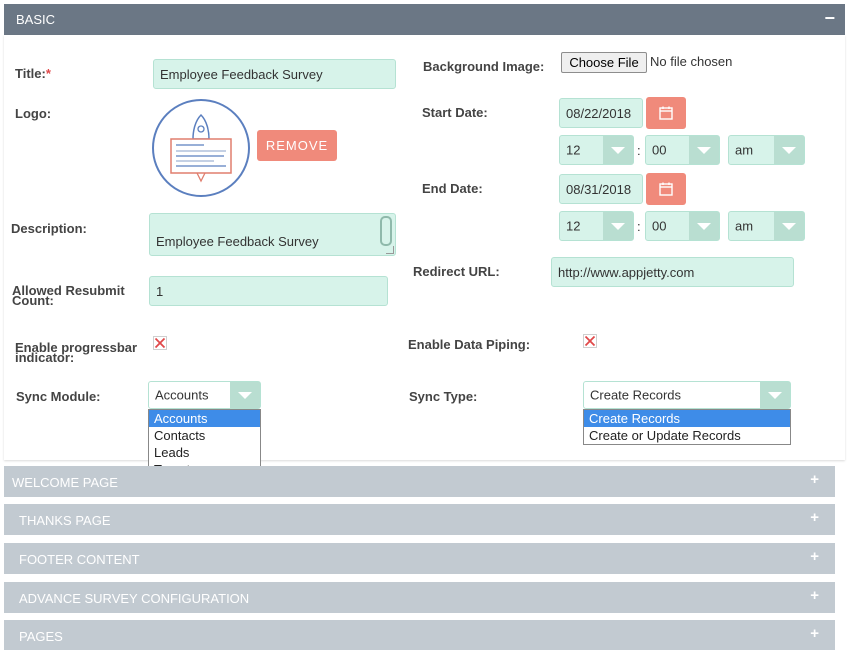 This screenshot has width=850, height=650. What do you see at coordinates (41, 636) in the screenshot?
I see `panel-title: PAGES` at bounding box center [41, 636].